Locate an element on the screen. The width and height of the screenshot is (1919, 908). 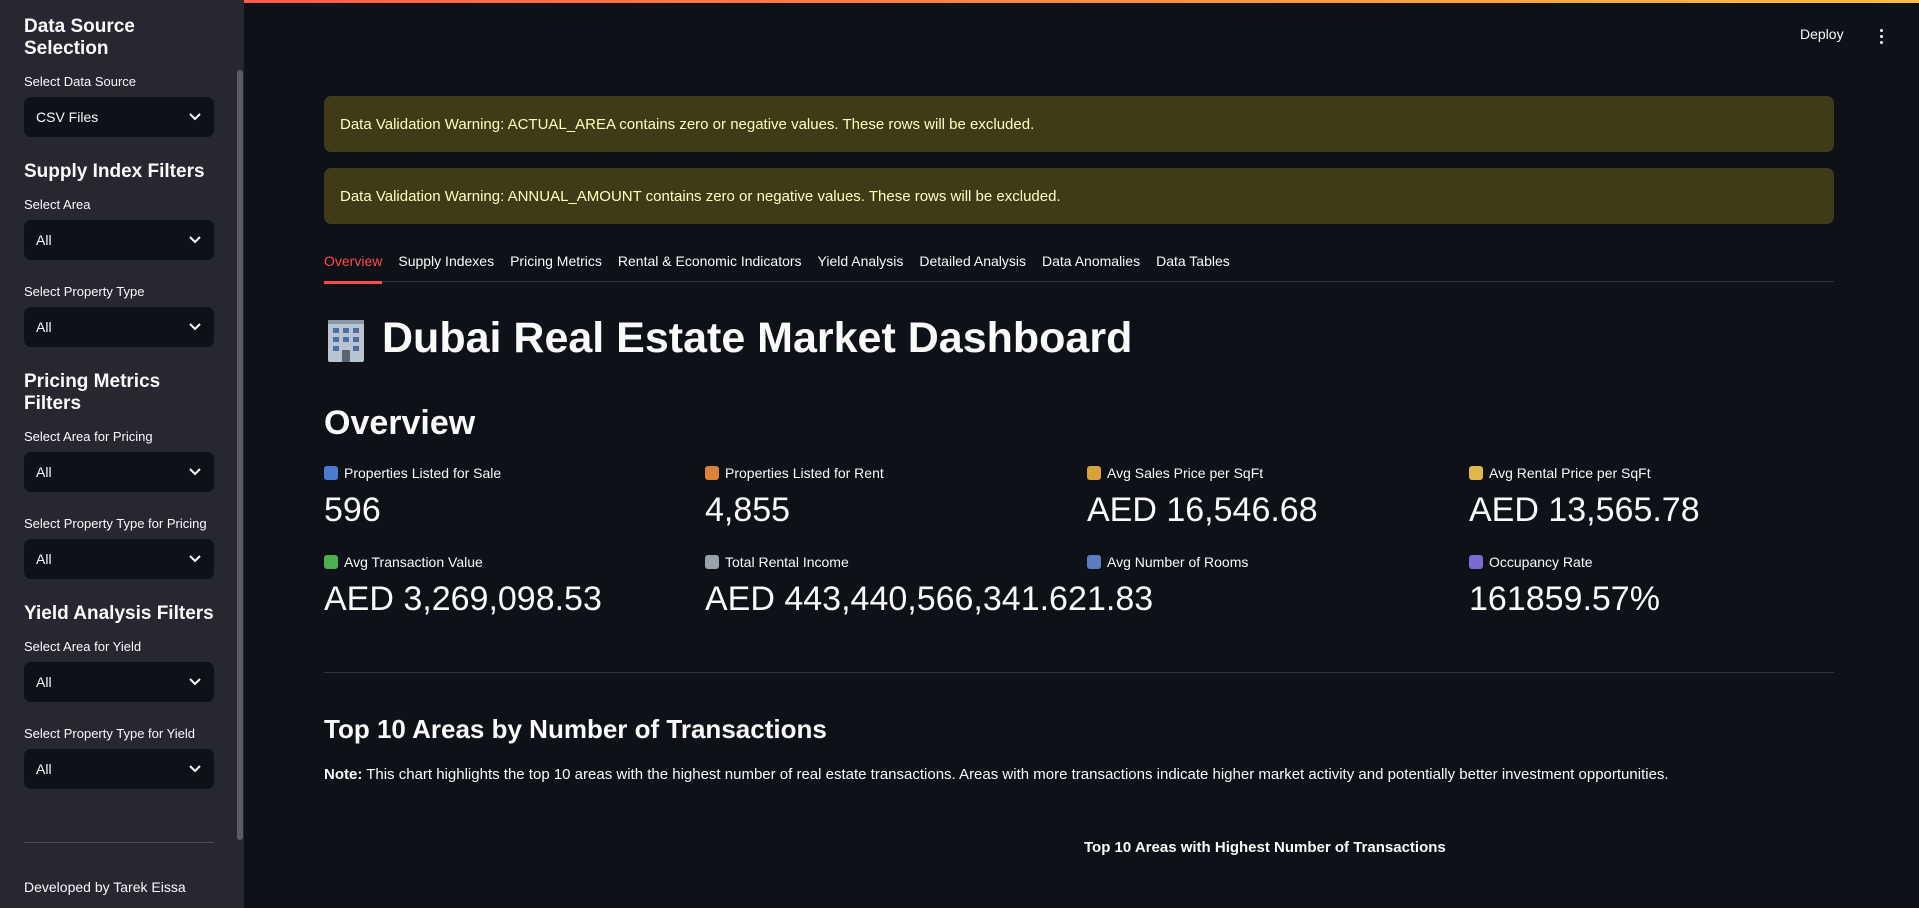
metric-label: Properties Listed for Rent is located at coordinates (804, 473).